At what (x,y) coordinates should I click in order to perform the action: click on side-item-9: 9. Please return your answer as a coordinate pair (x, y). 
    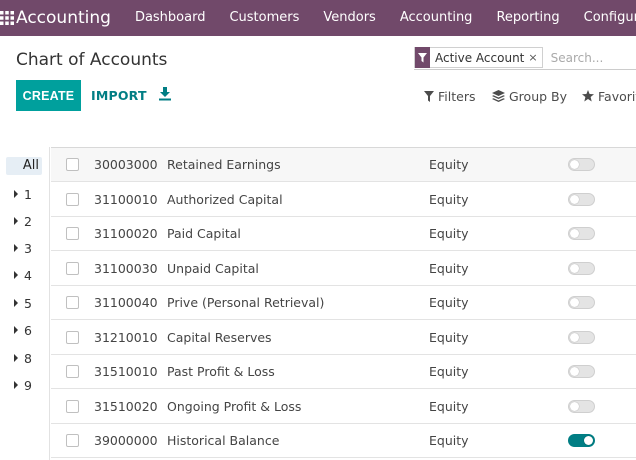
    Looking at the image, I should click on (23, 385).